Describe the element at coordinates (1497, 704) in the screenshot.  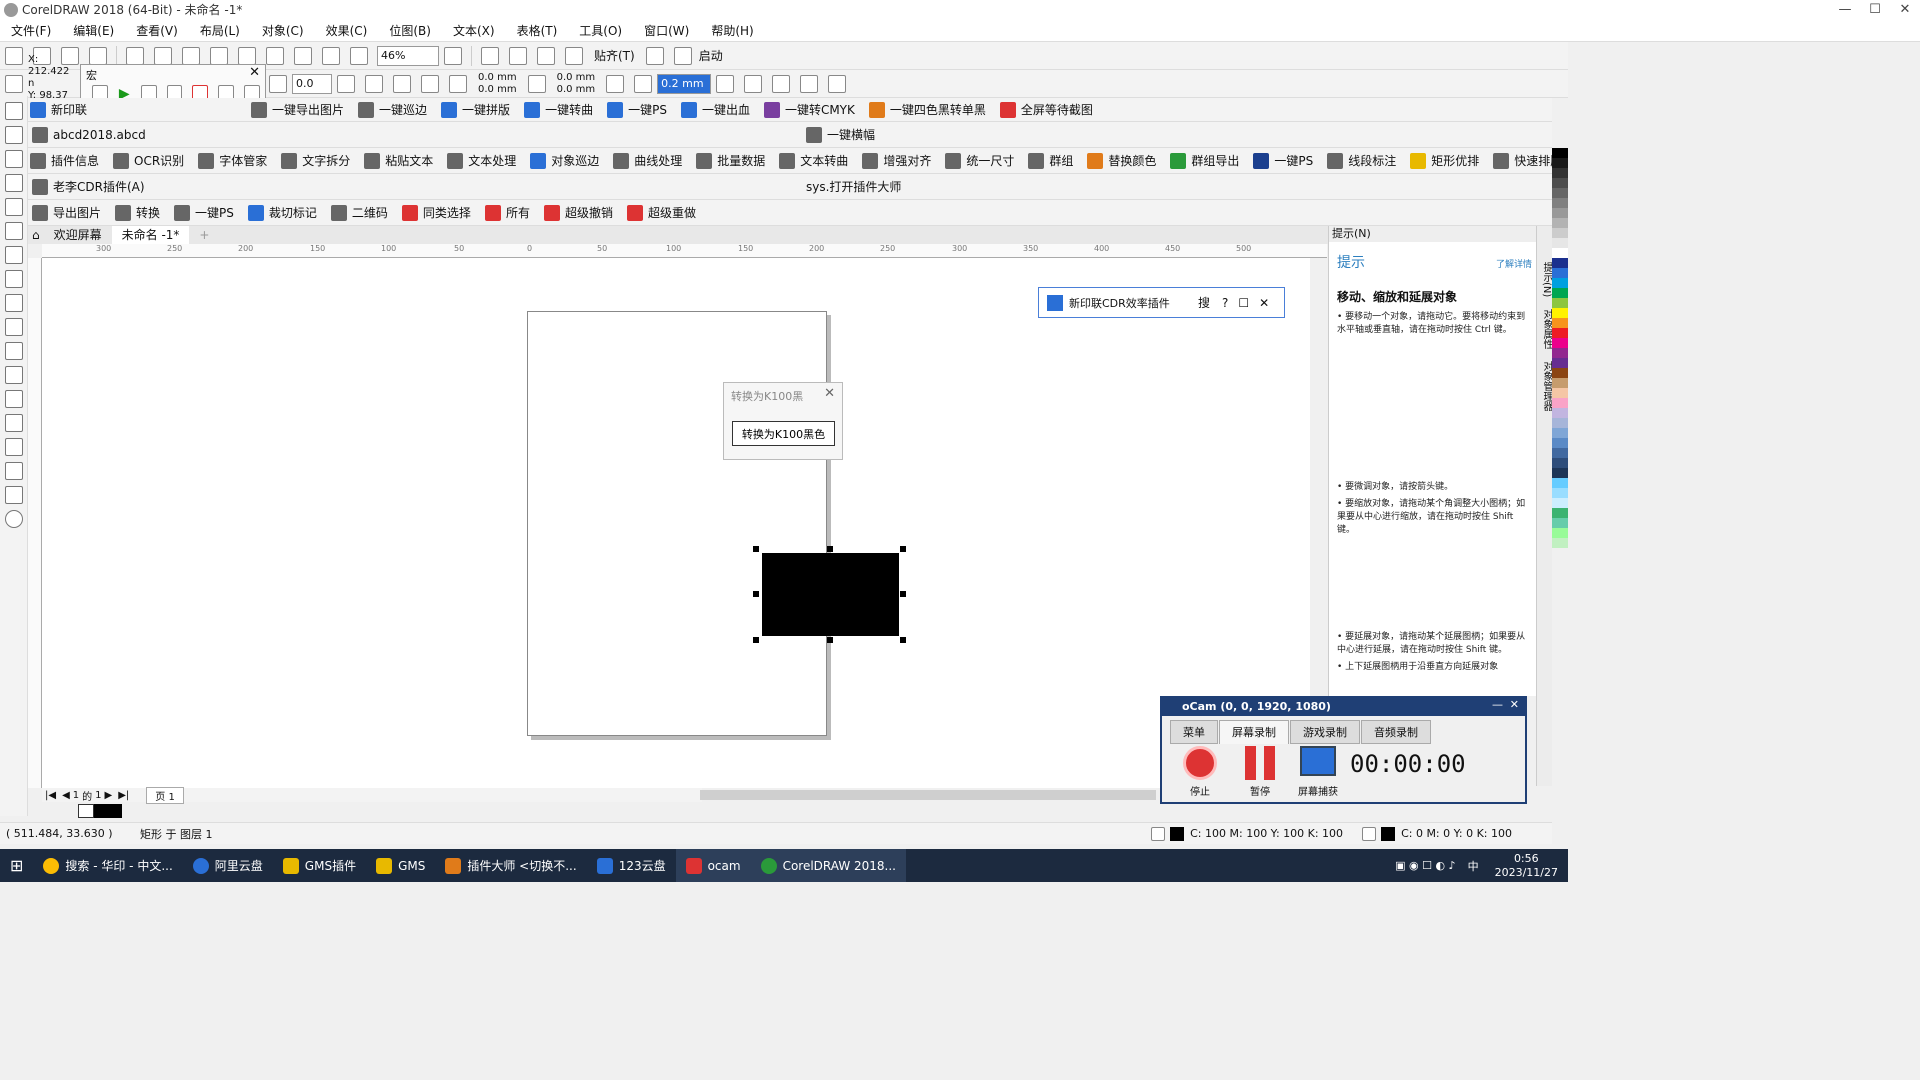
I see `ocam-minimize-icon: —` at that location.